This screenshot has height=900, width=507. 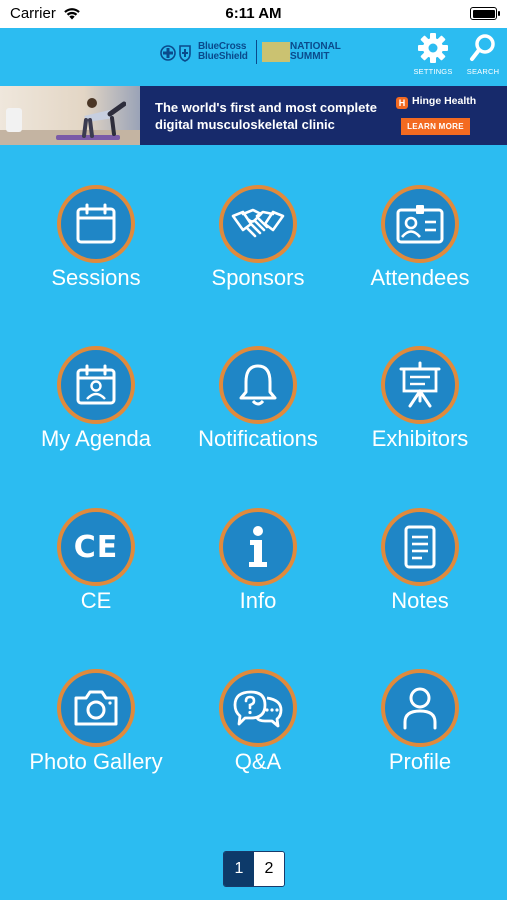 What do you see at coordinates (258, 277) in the screenshot?
I see `tile-label: Sponsors` at bounding box center [258, 277].